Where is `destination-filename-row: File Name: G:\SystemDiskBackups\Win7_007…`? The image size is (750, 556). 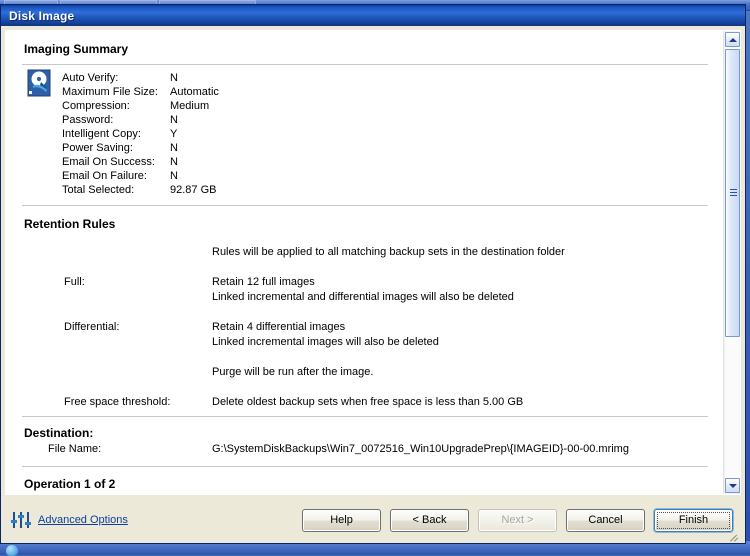
destination-filename-row: File Name: G:\SystemDiskBackups\Win7_007… is located at coordinates (365, 454).